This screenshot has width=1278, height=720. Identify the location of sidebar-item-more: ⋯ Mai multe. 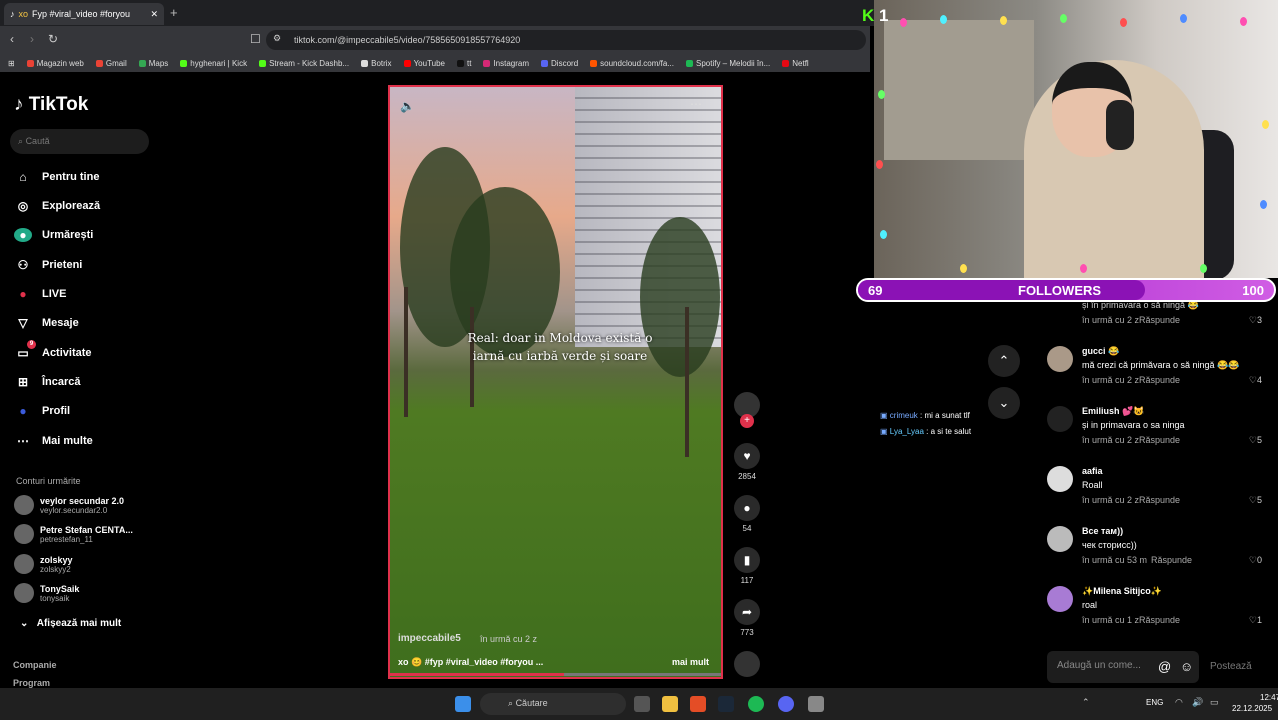
(53, 441).